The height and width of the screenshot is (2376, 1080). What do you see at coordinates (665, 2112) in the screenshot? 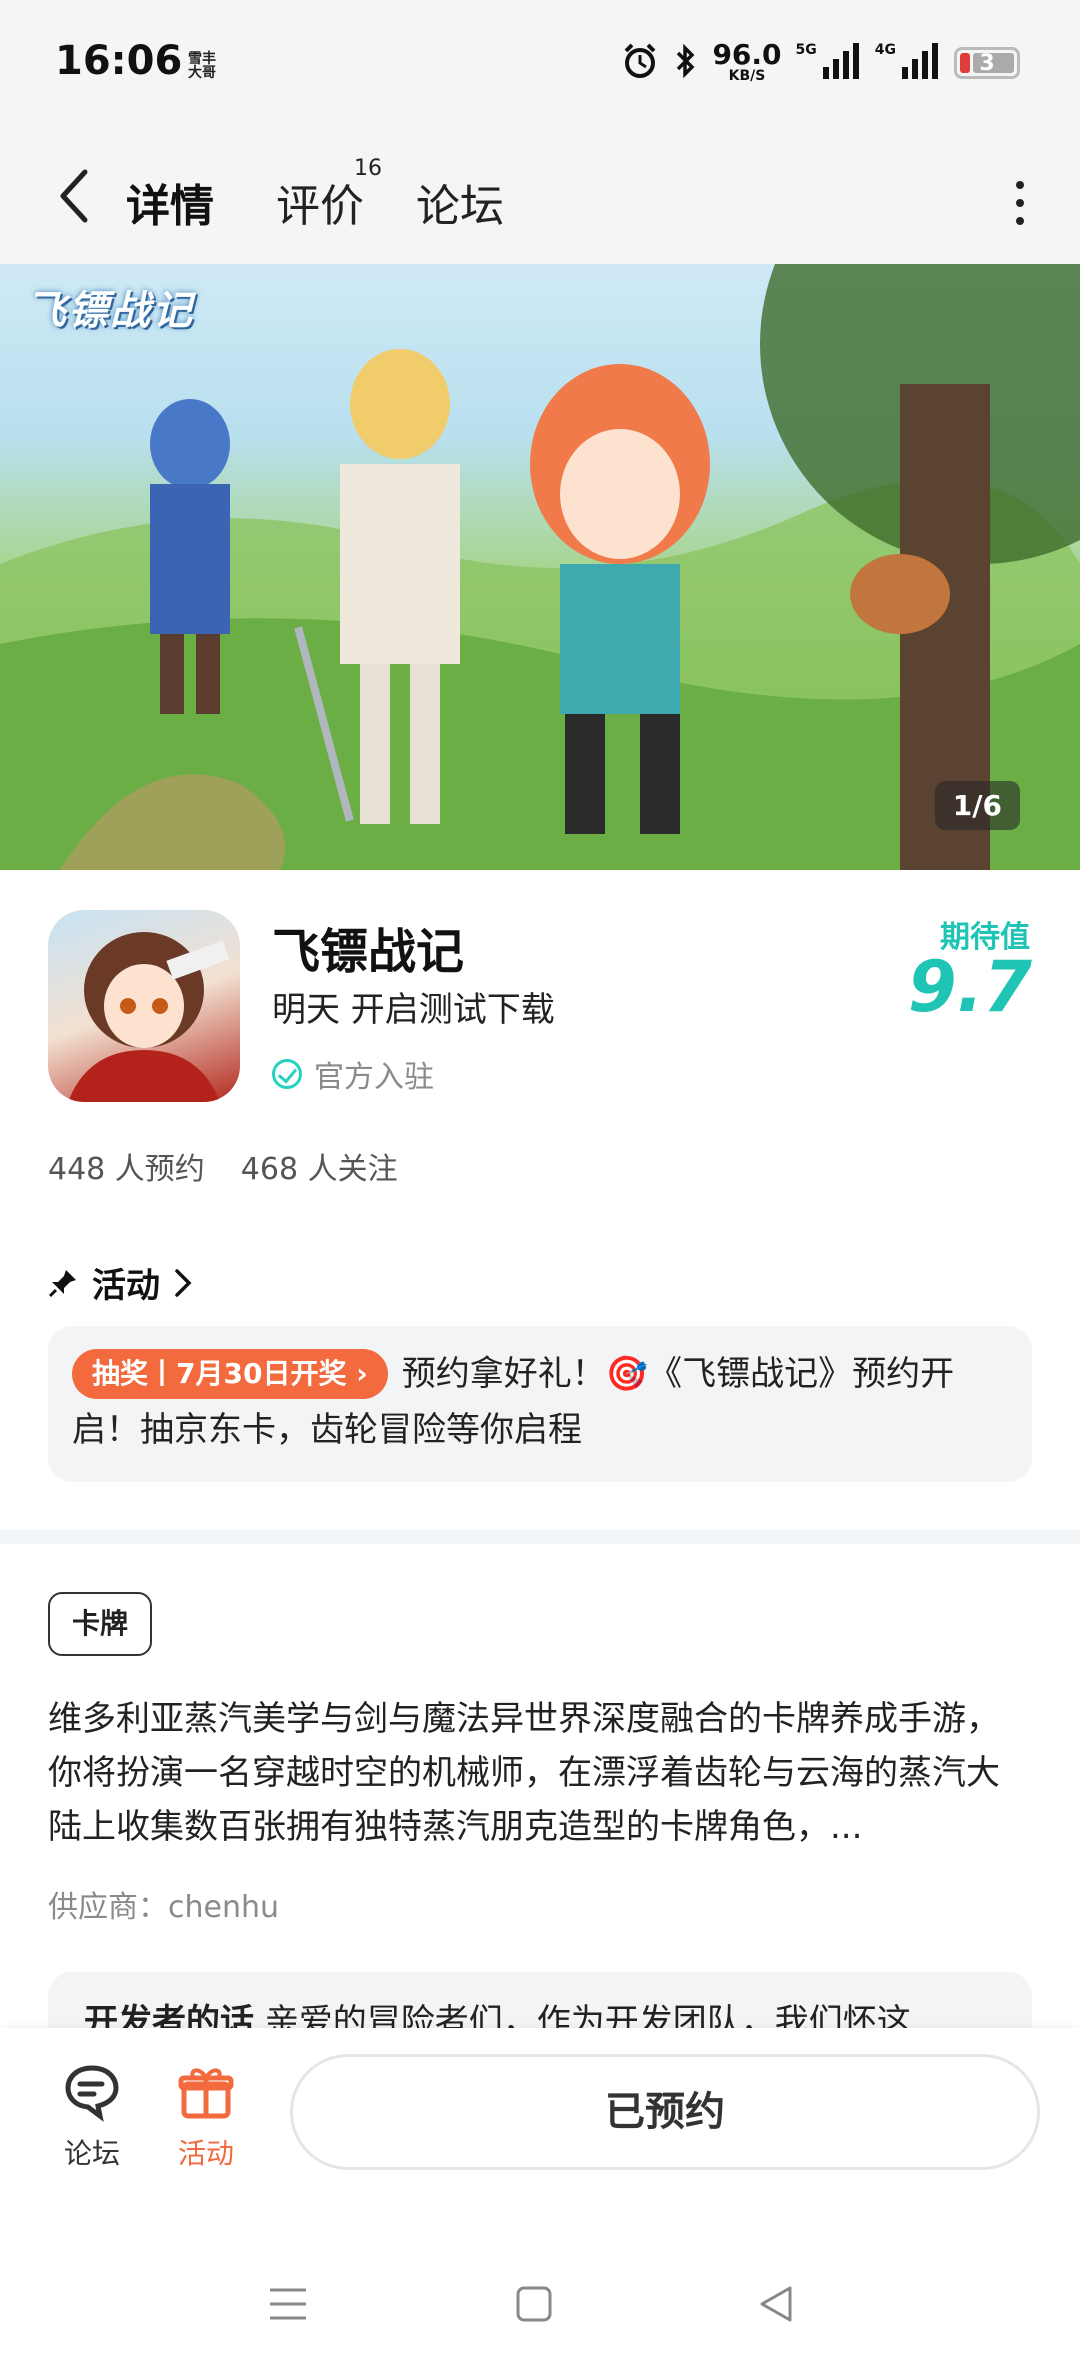
I see `reserved-button: 已预约` at bounding box center [665, 2112].